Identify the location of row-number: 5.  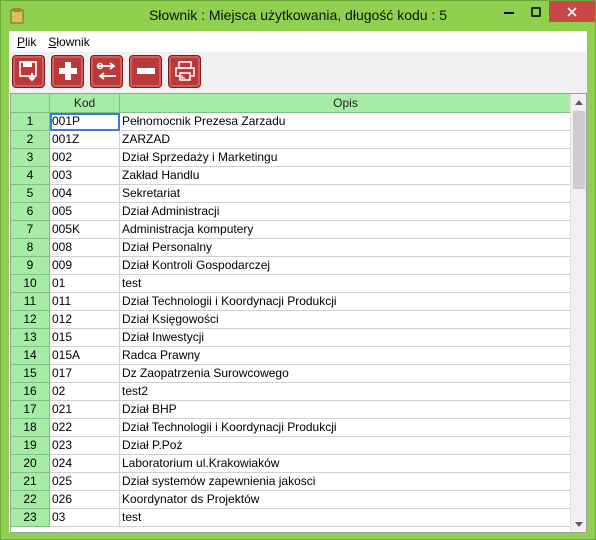
(30, 194).